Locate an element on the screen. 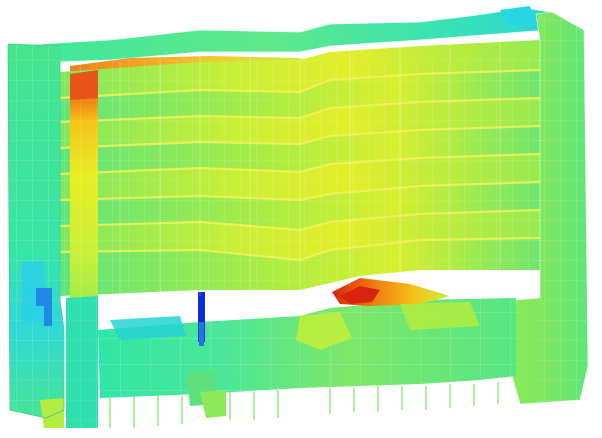 This screenshot has width=602, height=438. left-pier-grid is located at coordinates (82, 362).